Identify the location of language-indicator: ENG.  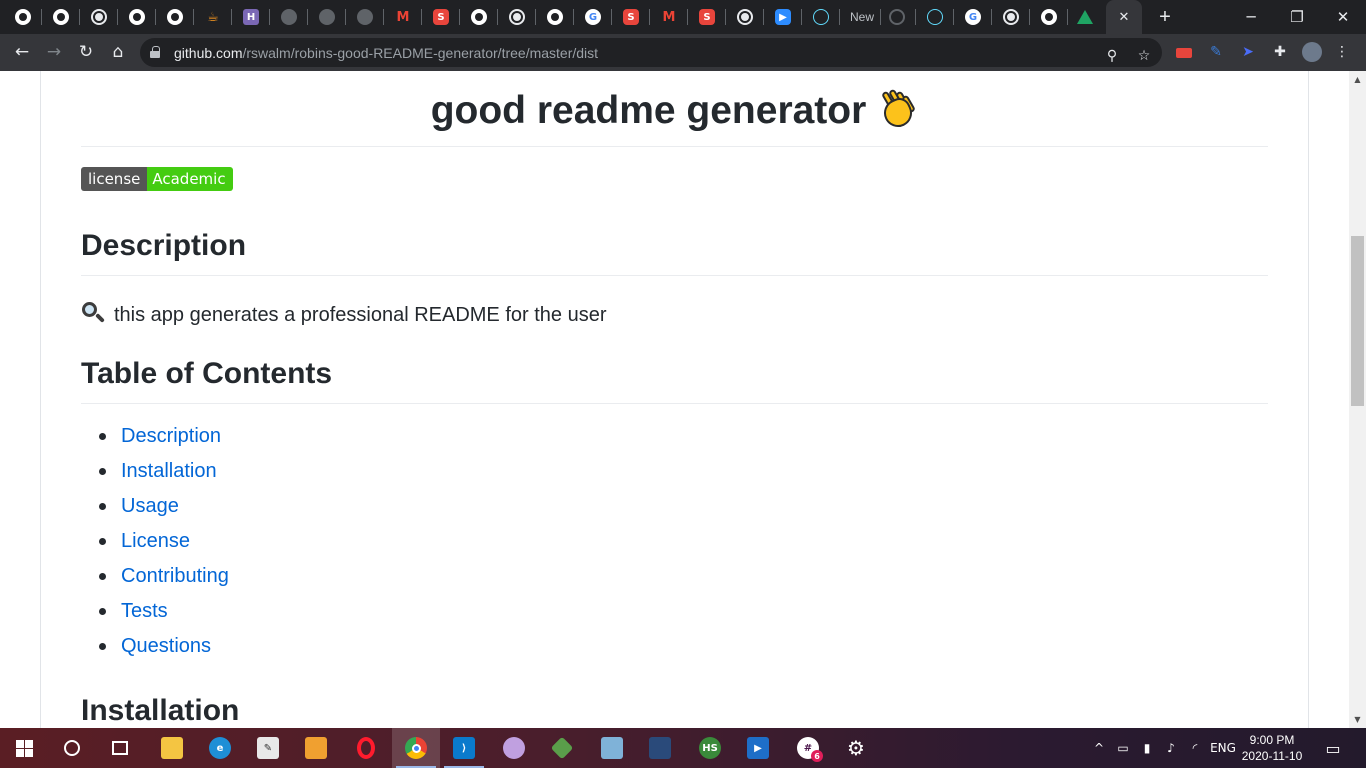
(1223, 748).